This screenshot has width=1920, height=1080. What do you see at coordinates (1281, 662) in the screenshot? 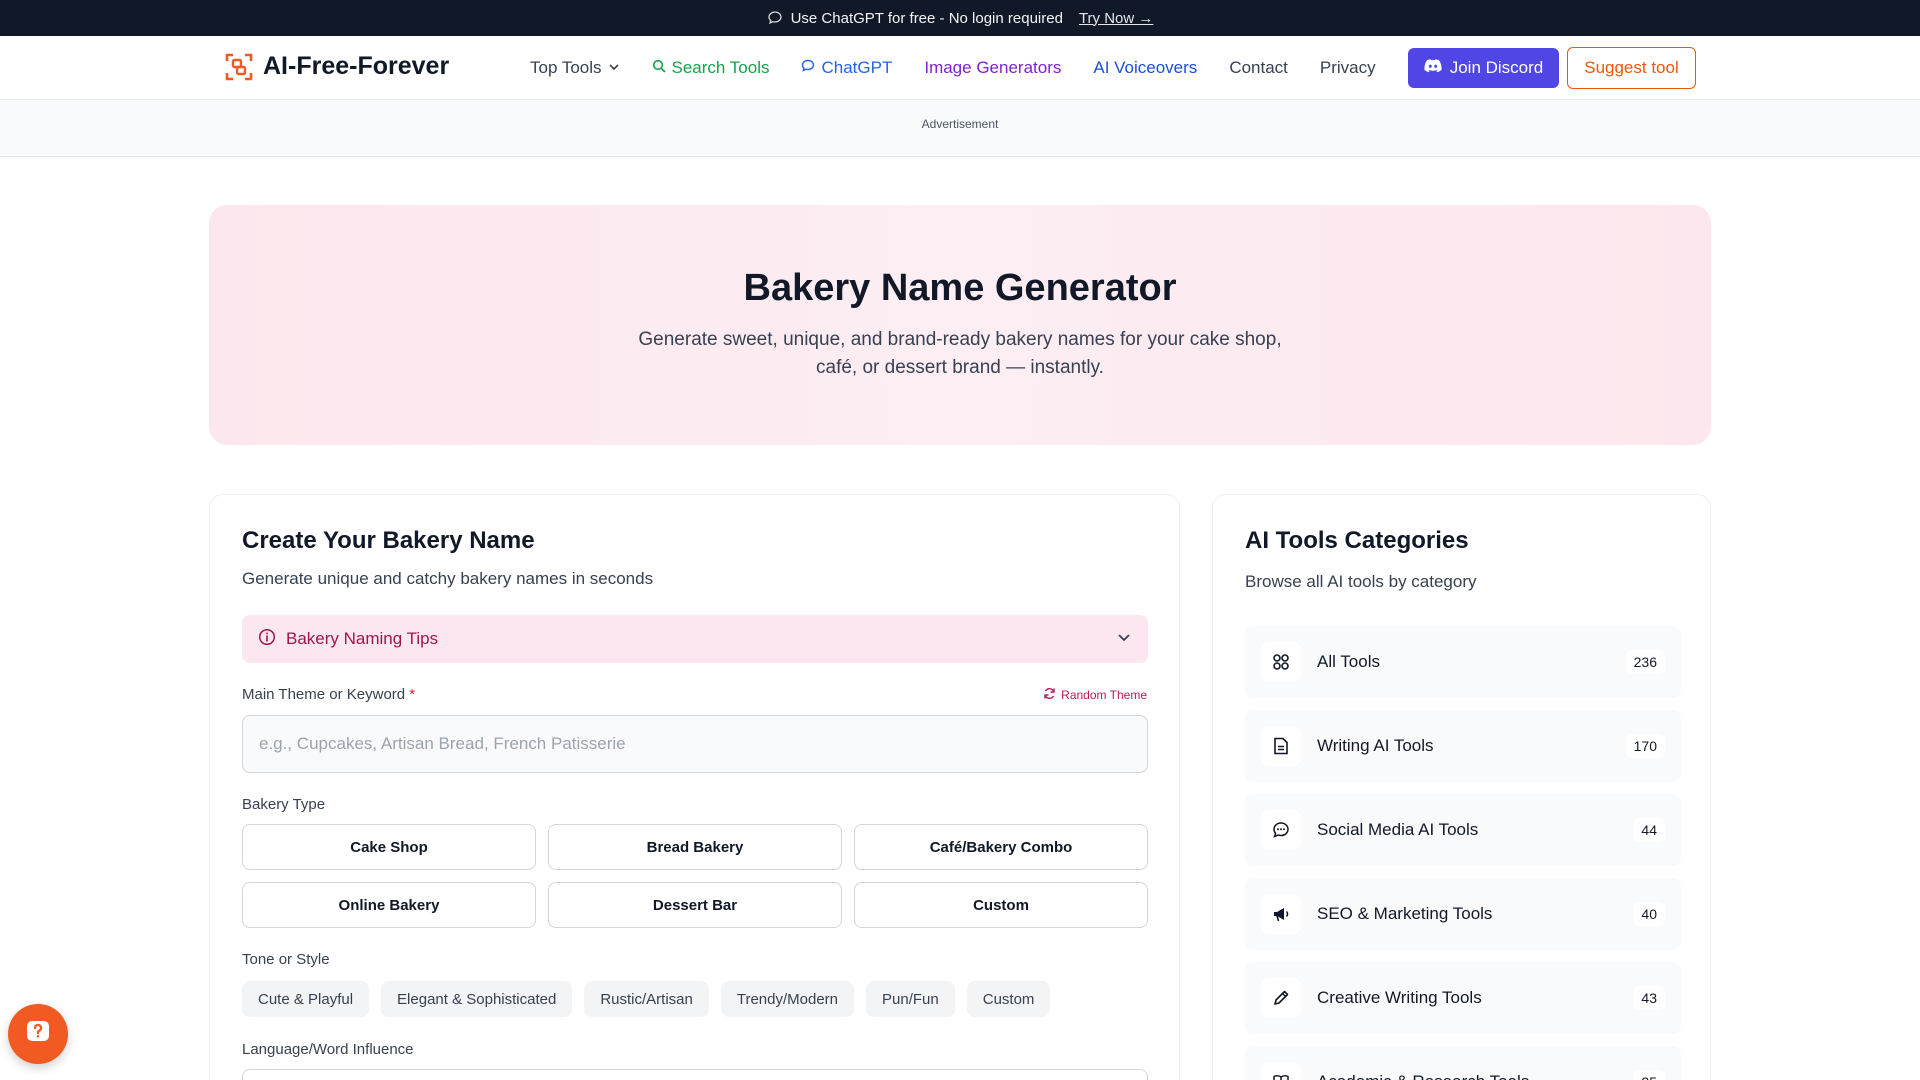
I see `grid-icon` at bounding box center [1281, 662].